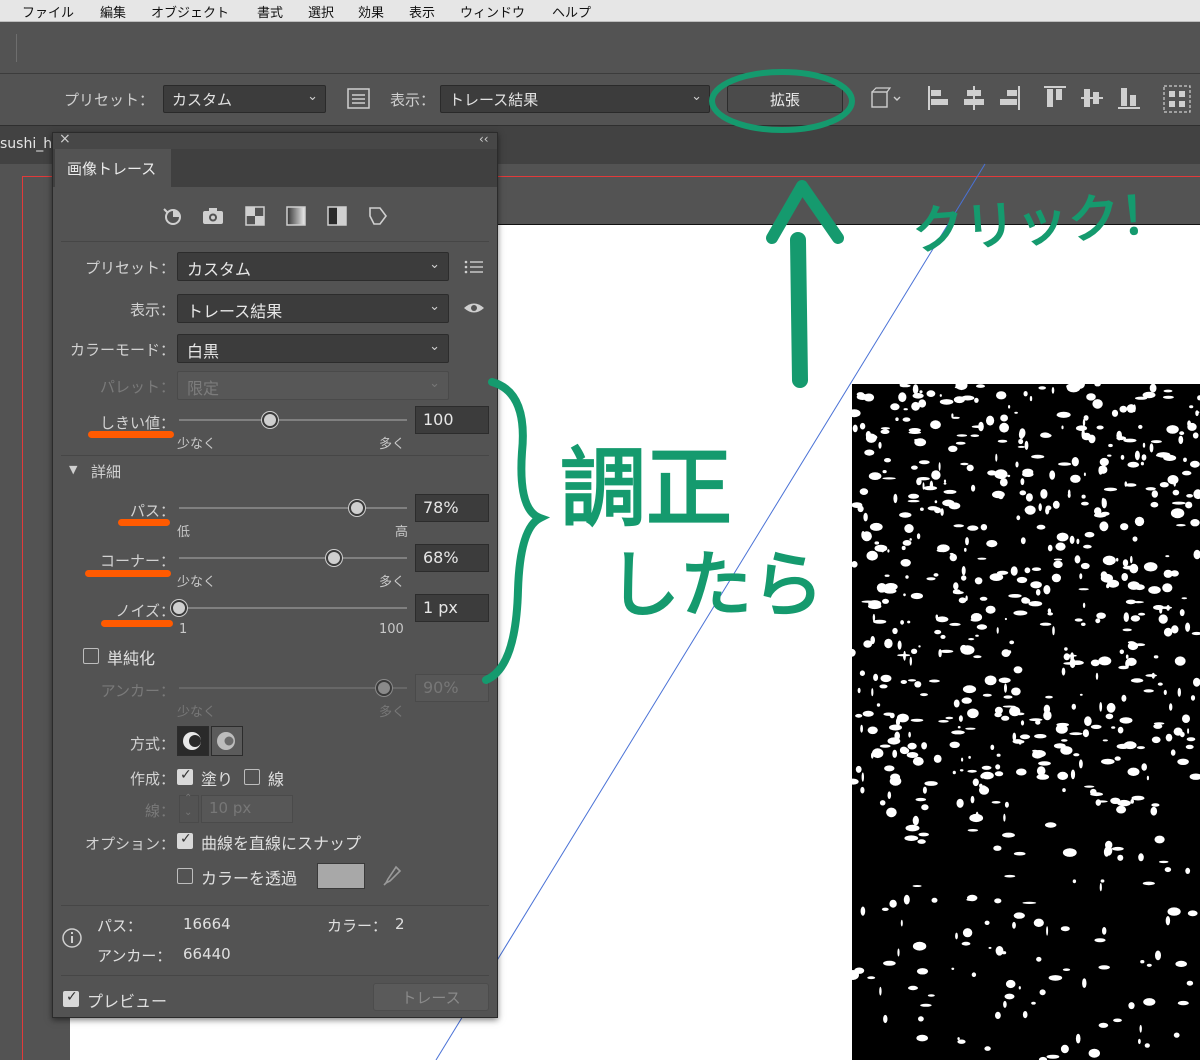 This screenshot has width=1200, height=1060. Describe the element at coordinates (145, 611) in the screenshot. I see `noise-label: ノイズ：` at that location.